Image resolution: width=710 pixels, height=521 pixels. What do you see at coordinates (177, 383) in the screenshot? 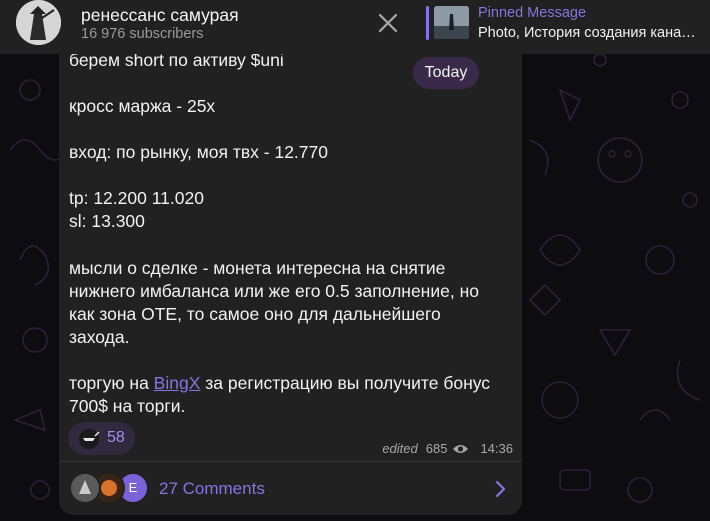
I see `bingx-link: BingX` at bounding box center [177, 383].